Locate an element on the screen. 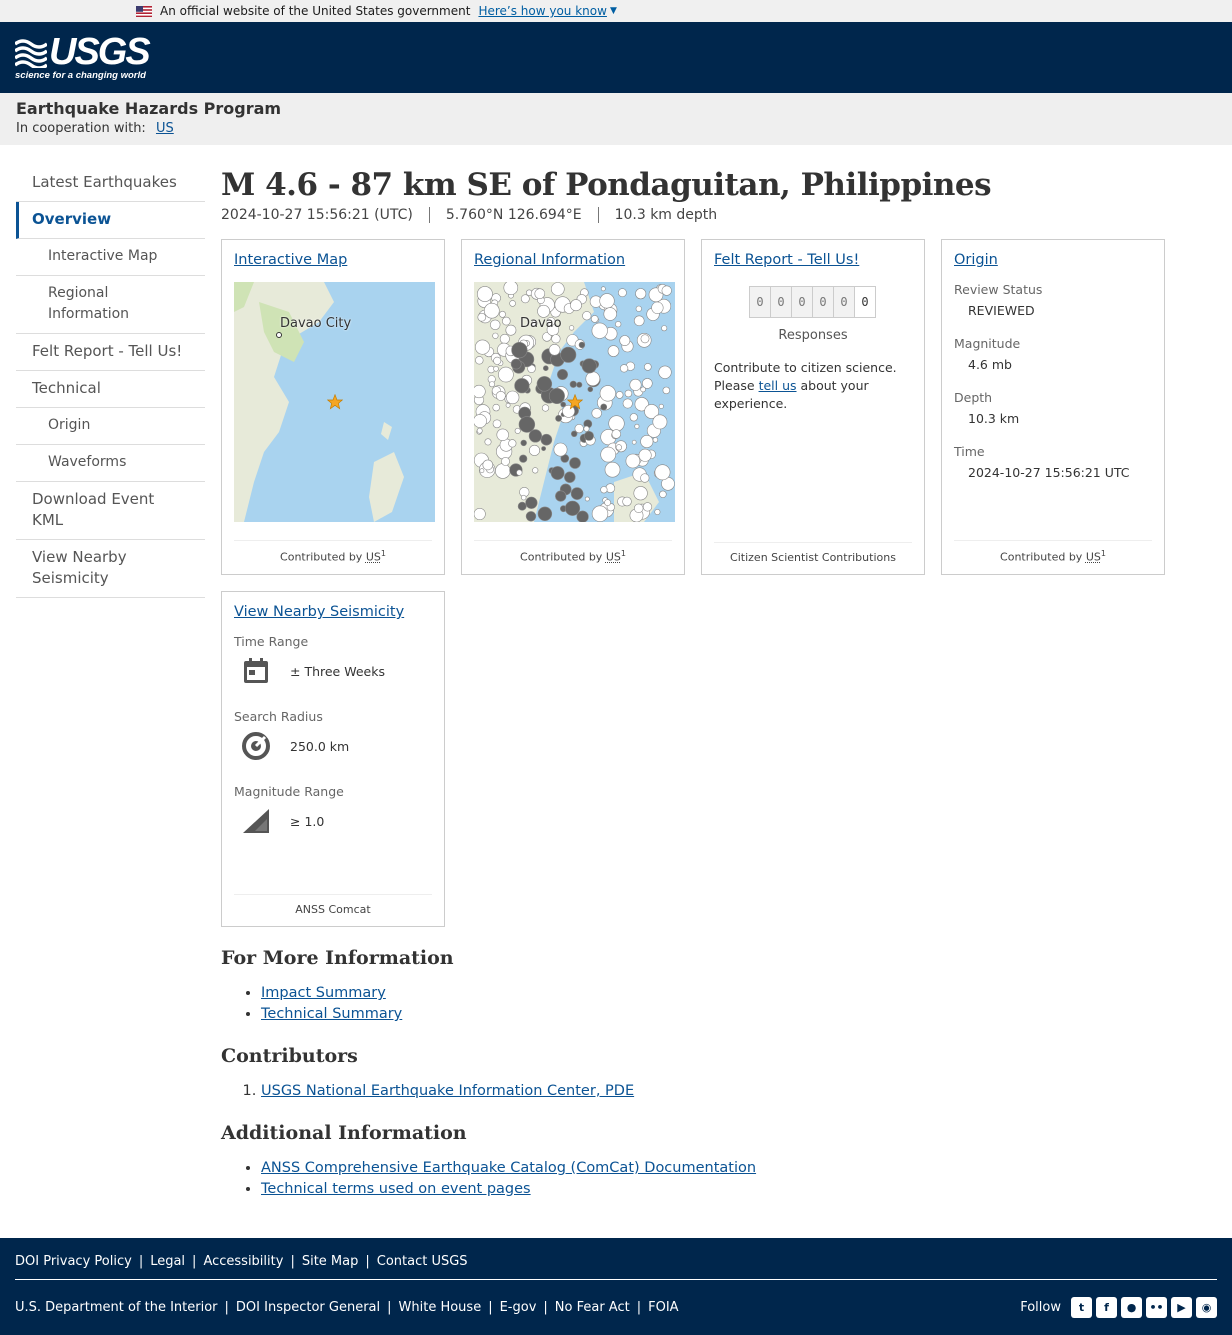 This screenshot has width=1232, height=1335. sidebar-item-waveforms: Waveforms is located at coordinates (110, 463).